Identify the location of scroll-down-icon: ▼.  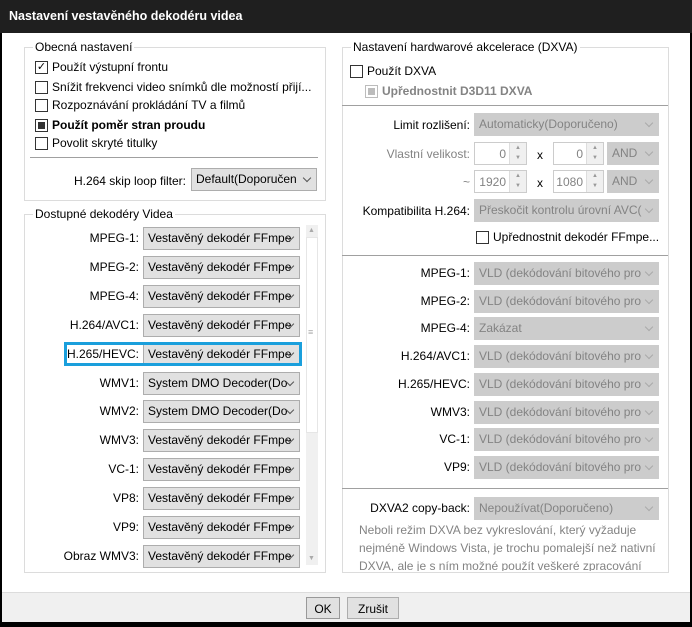
(311, 558).